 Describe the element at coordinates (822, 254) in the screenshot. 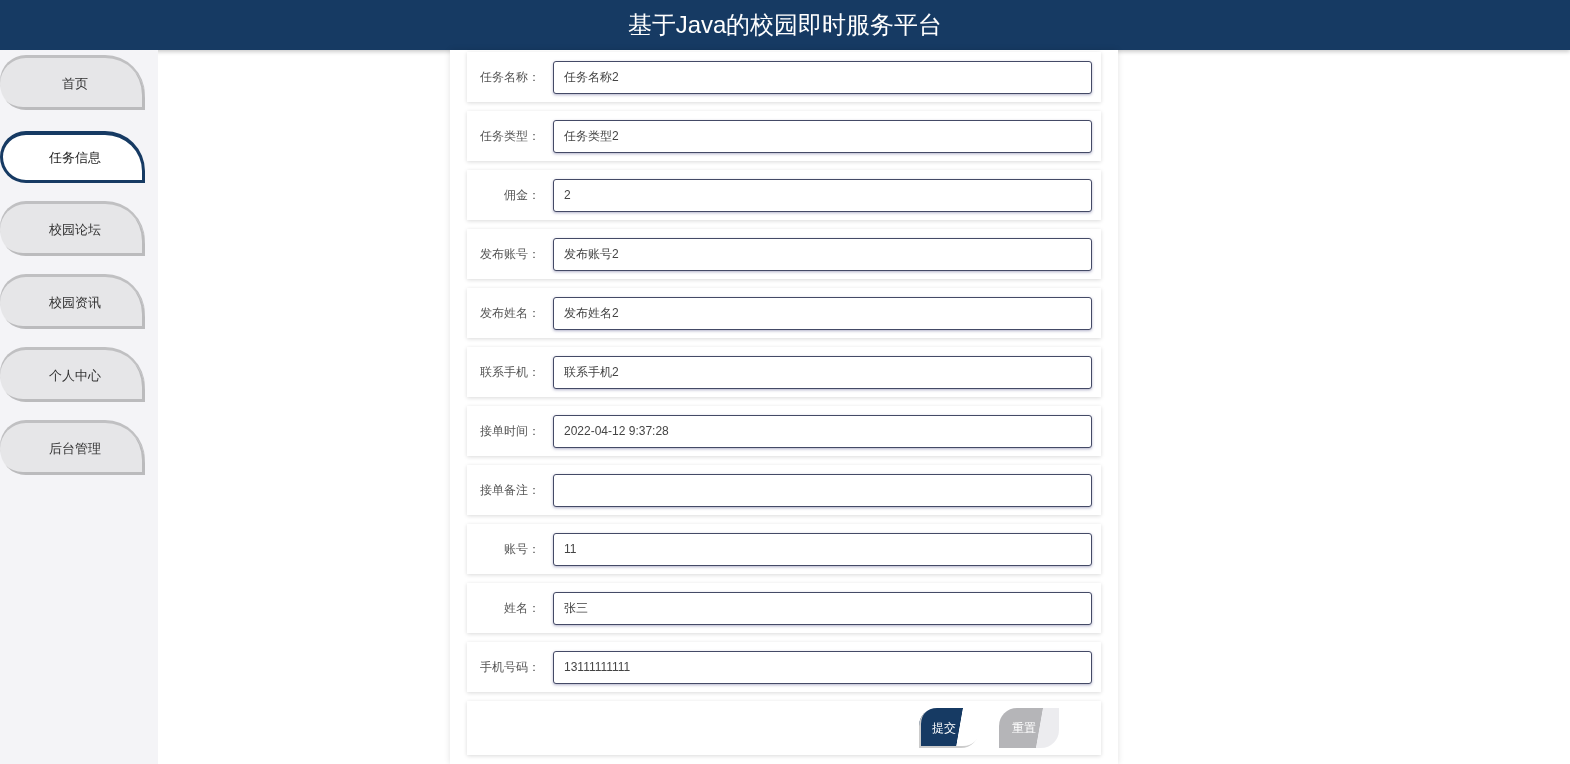

I see `input-field: 发布账号2` at that location.